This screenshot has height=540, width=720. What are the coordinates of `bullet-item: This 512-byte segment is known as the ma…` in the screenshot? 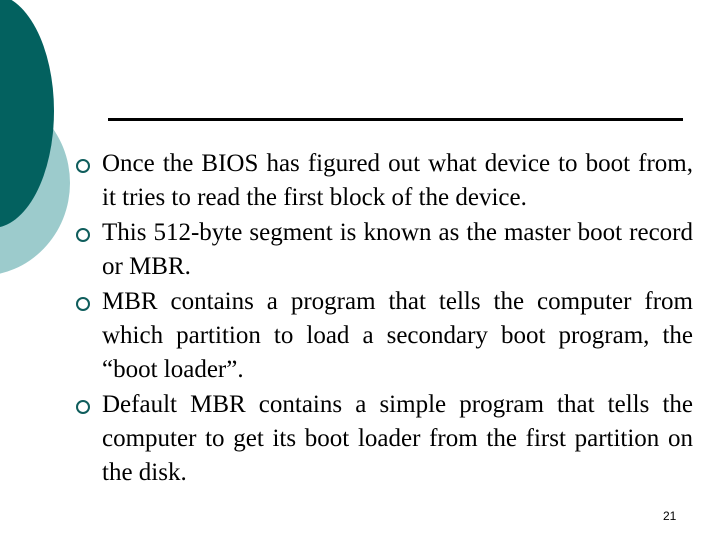 It's located at (383, 250).